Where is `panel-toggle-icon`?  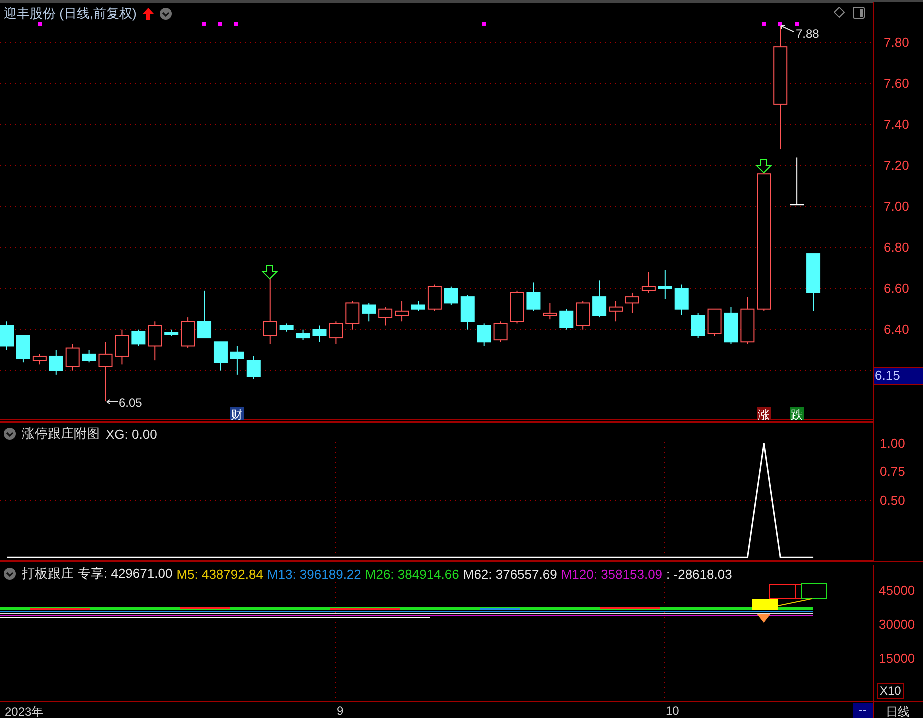 panel-toggle-icon is located at coordinates (859, 13).